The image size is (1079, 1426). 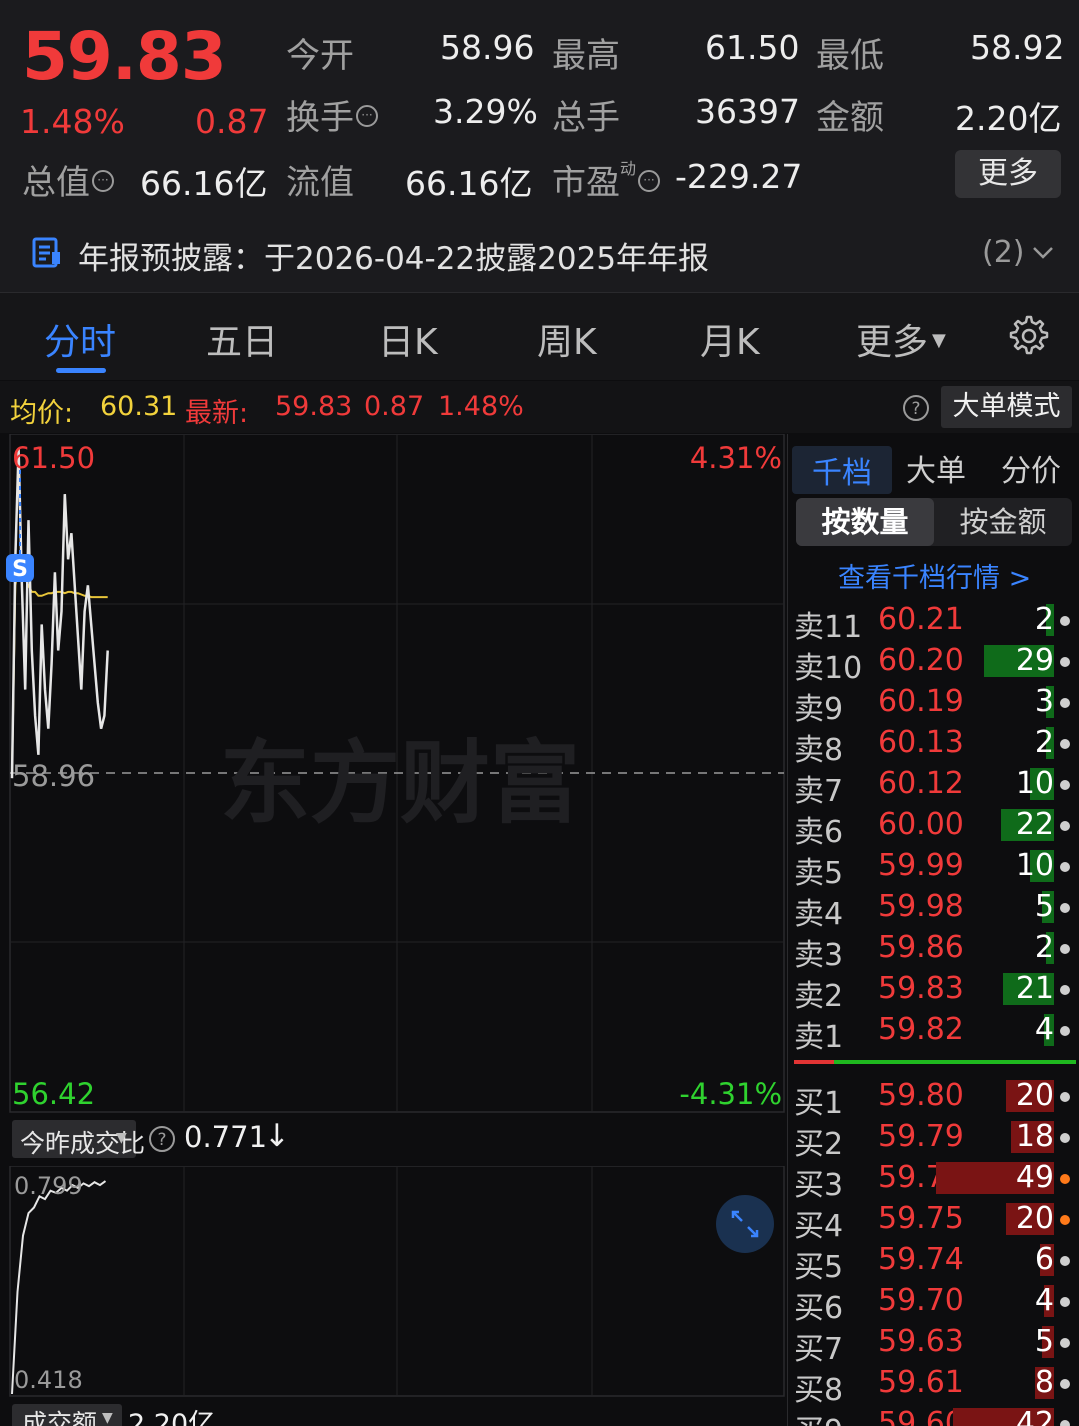 What do you see at coordinates (921, 1341) in the screenshot?
I see `level-price: 59.63` at bounding box center [921, 1341].